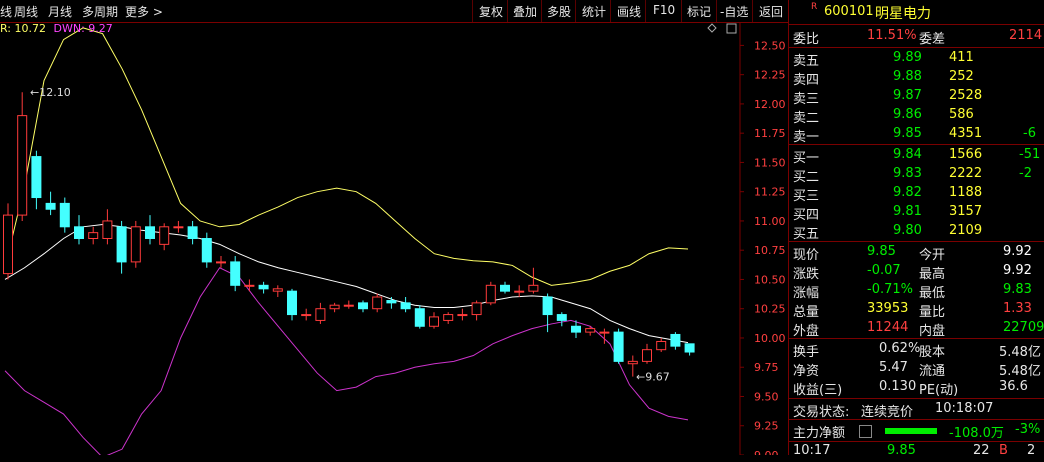 This screenshot has width=1044, height=462. I want to click on f10-button: F10, so click(664, 10).